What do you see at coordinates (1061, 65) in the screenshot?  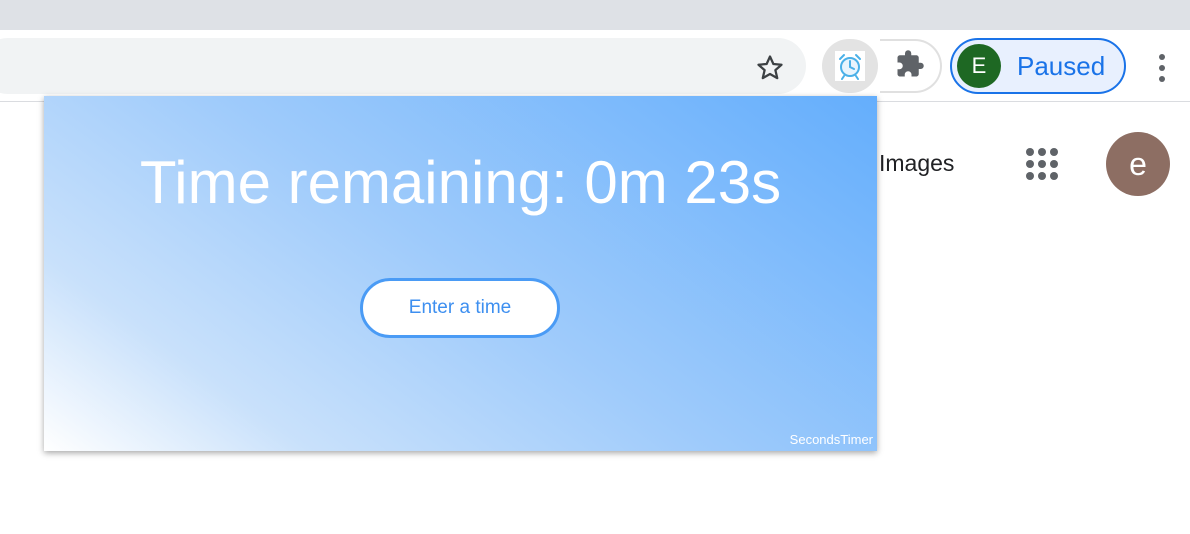 I see `profile-status-label: Paused` at bounding box center [1061, 65].